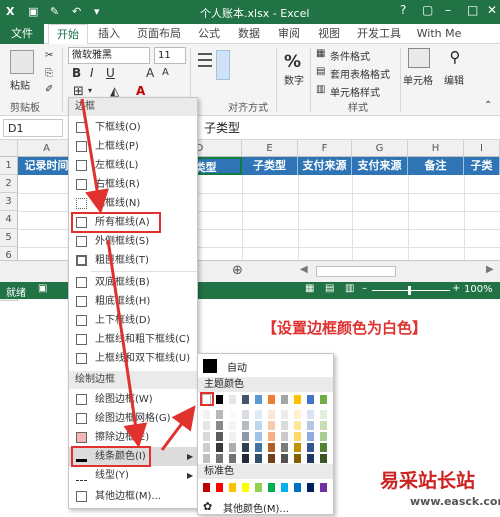 The image size is (500, 517). Describe the element at coordinates (127, 343) in the screenshot. I see `arrow-to-line-color` at that location.